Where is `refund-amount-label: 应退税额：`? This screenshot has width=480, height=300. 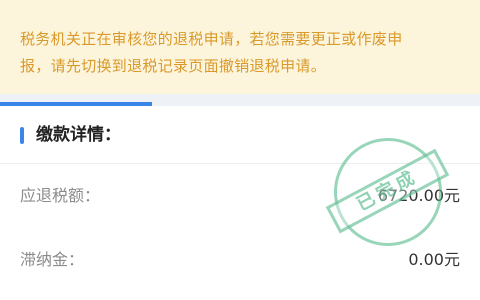 refund-amount-label: 应退税额： is located at coordinates (60, 195).